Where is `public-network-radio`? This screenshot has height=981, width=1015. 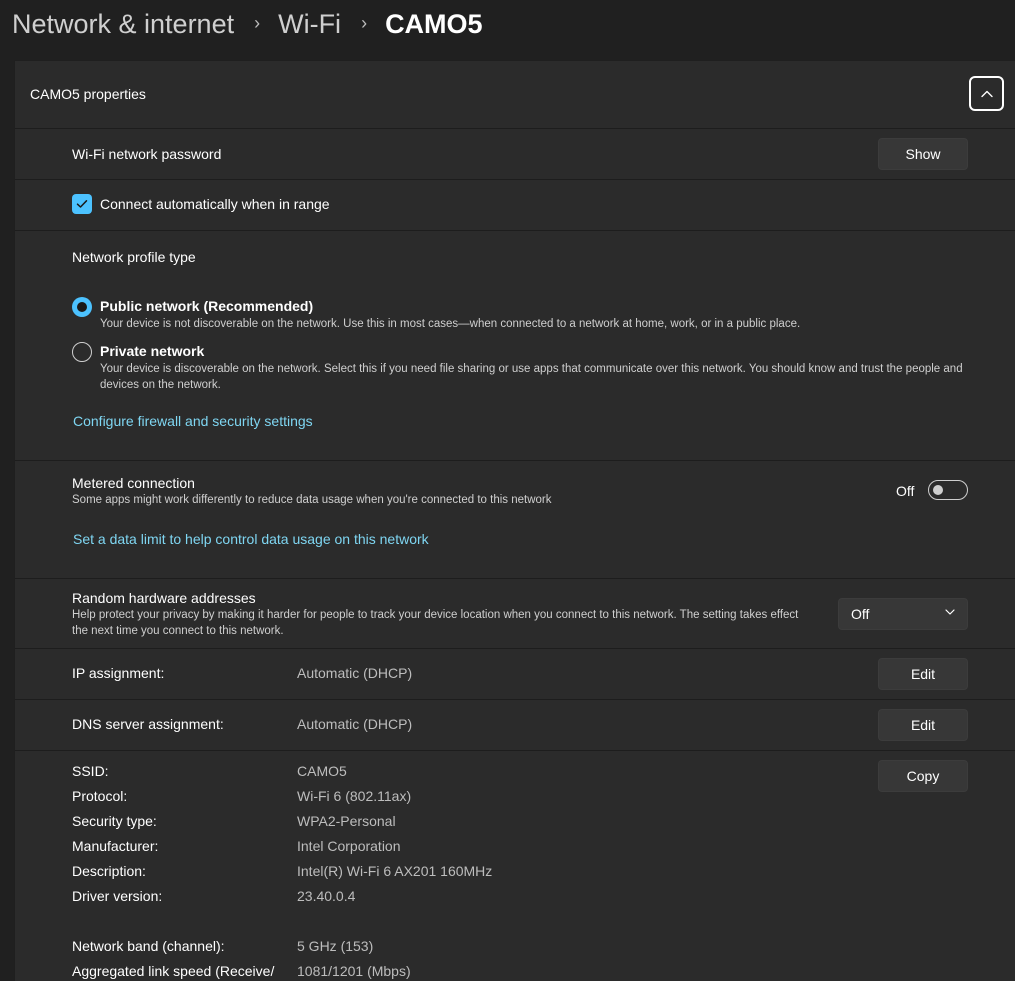
public-network-radio is located at coordinates (82, 307).